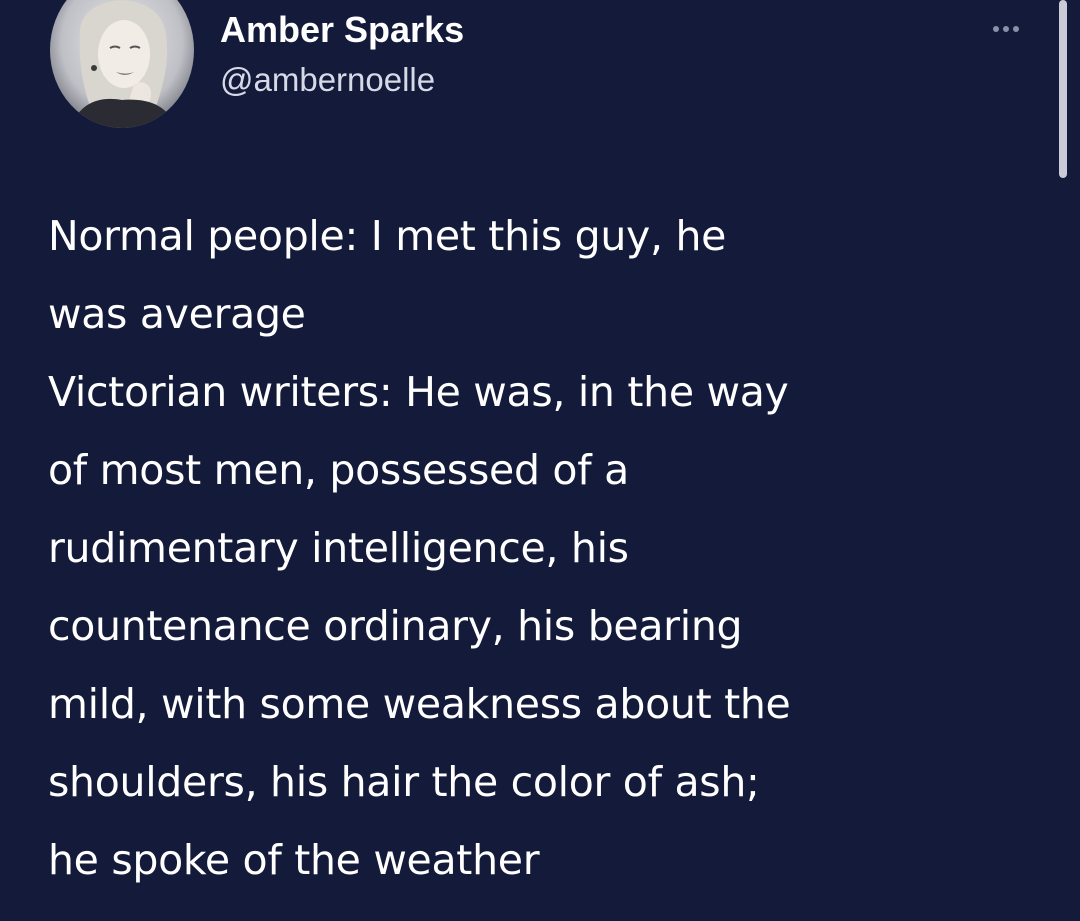 This screenshot has height=921, width=1080. I want to click on tweet-text-line: he spoke of the weather, so click(294, 860).